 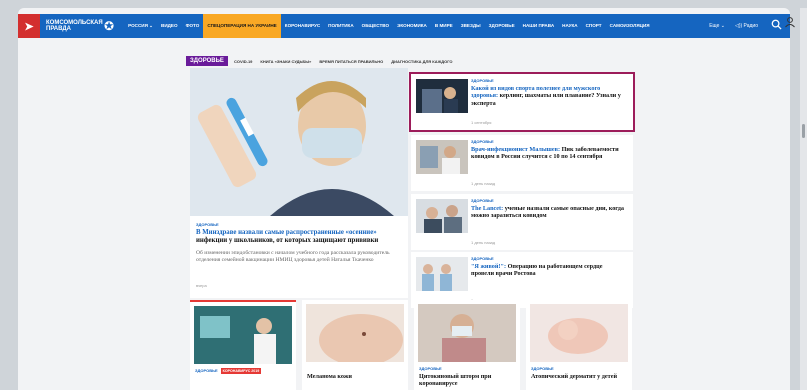 I want to click on logo-mark: ➤, so click(x=29, y=26).